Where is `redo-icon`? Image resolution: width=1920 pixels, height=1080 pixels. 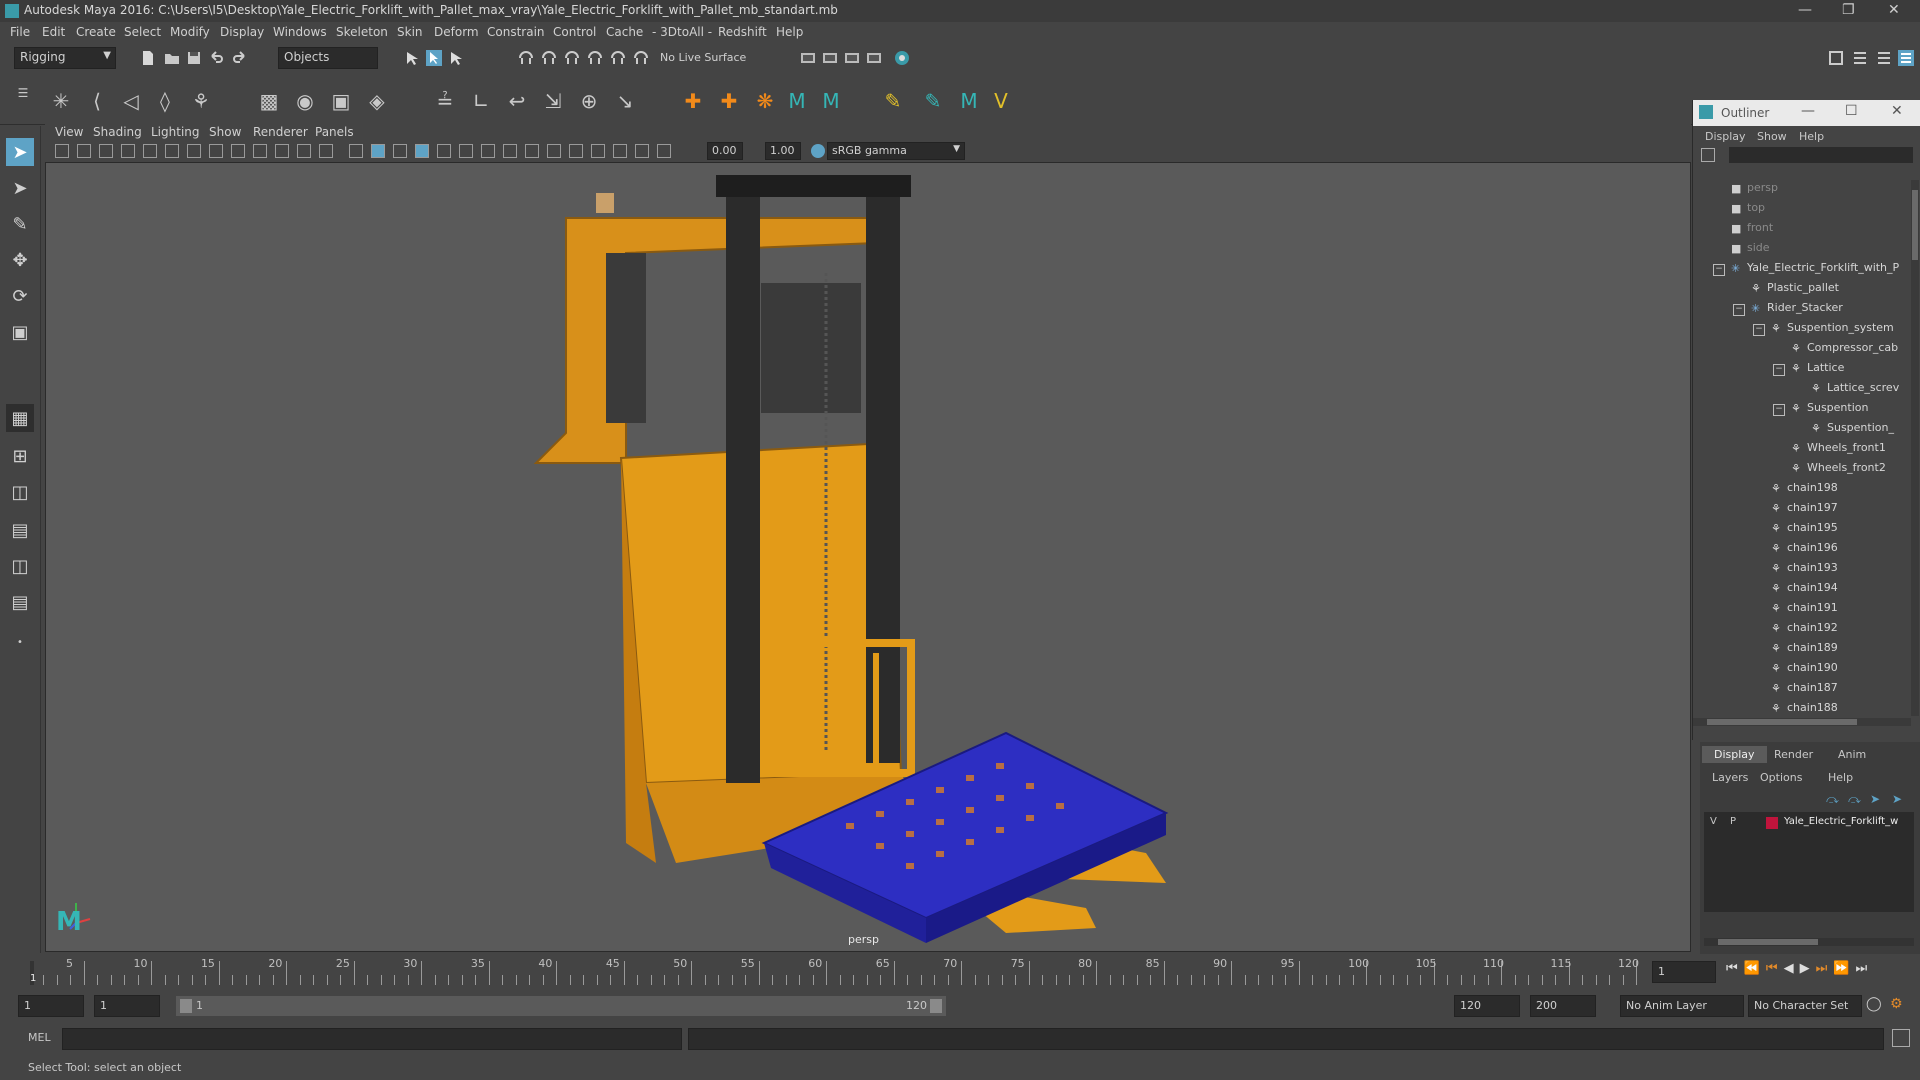 redo-icon is located at coordinates (240, 58).